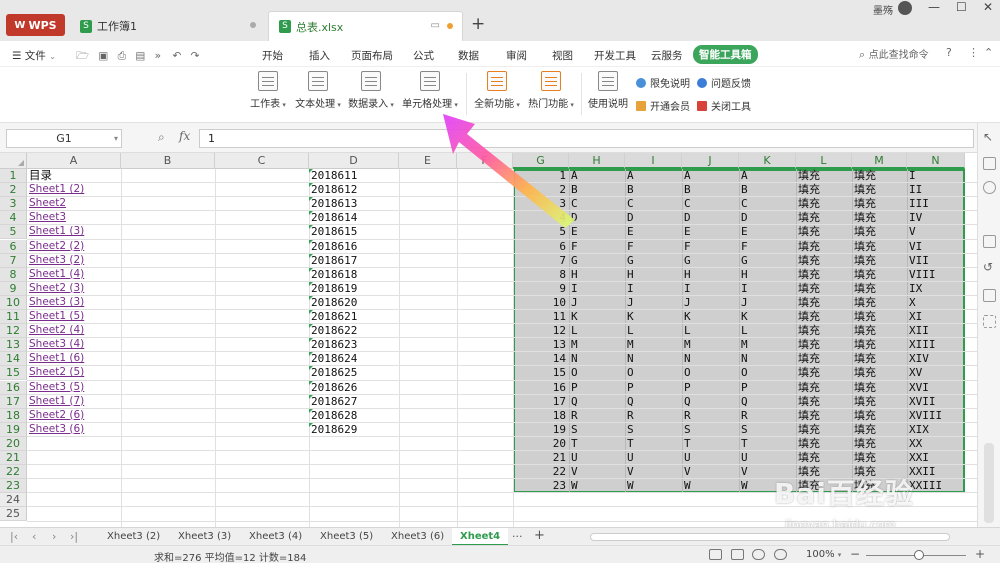 The image size is (1000, 563). Describe the element at coordinates (936, 472) in the screenshot. I see `cell: XXII` at that location.